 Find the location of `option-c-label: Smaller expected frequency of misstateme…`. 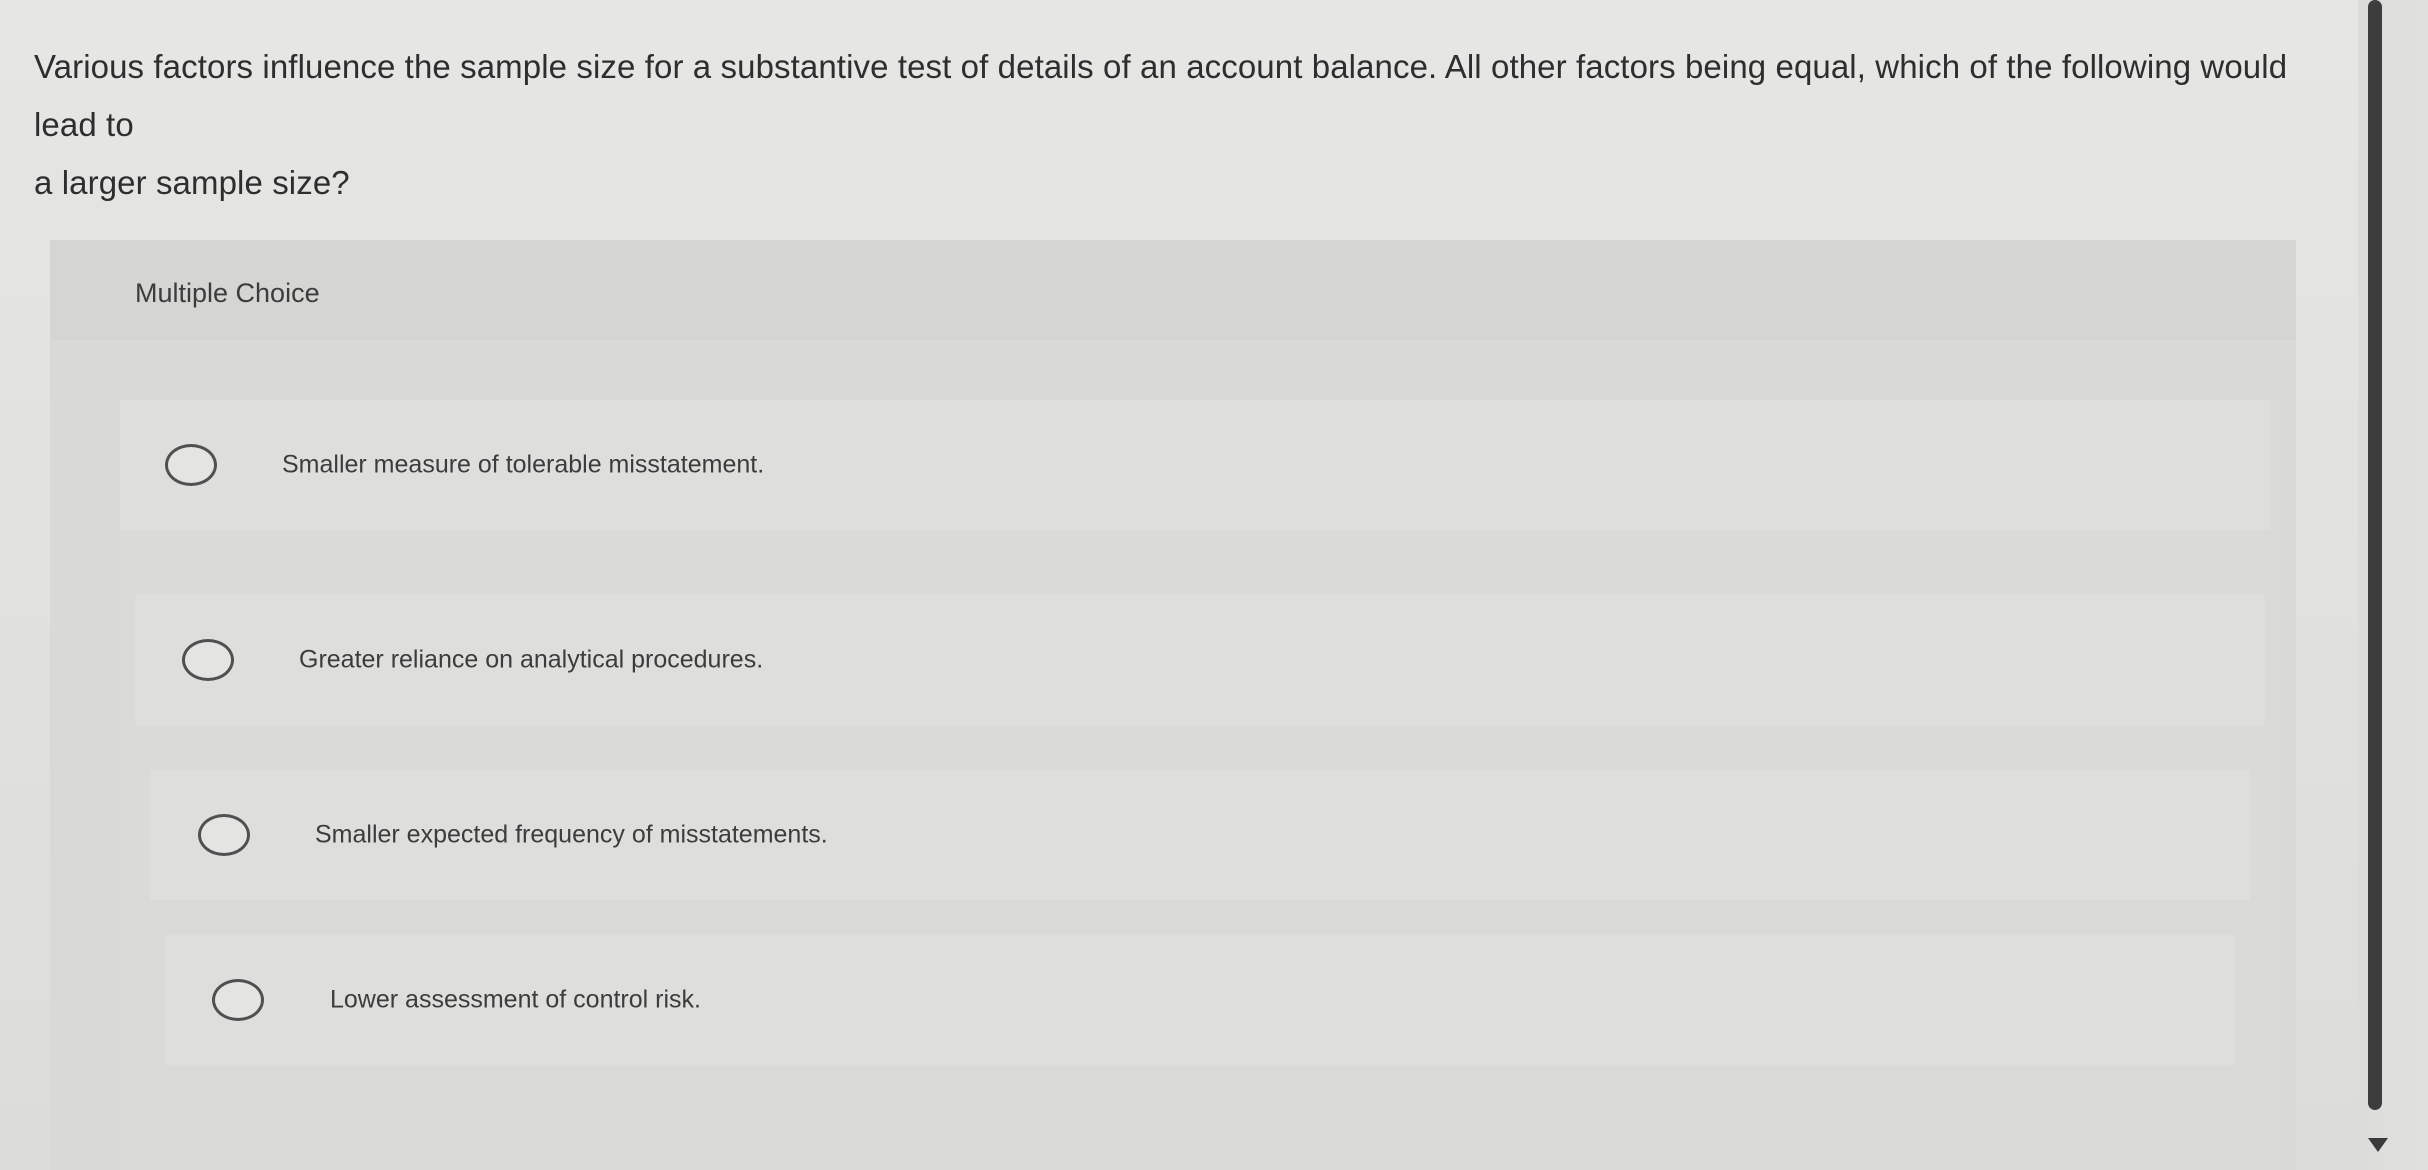

option-c-label: Smaller expected frequency of misstateme… is located at coordinates (571, 834).